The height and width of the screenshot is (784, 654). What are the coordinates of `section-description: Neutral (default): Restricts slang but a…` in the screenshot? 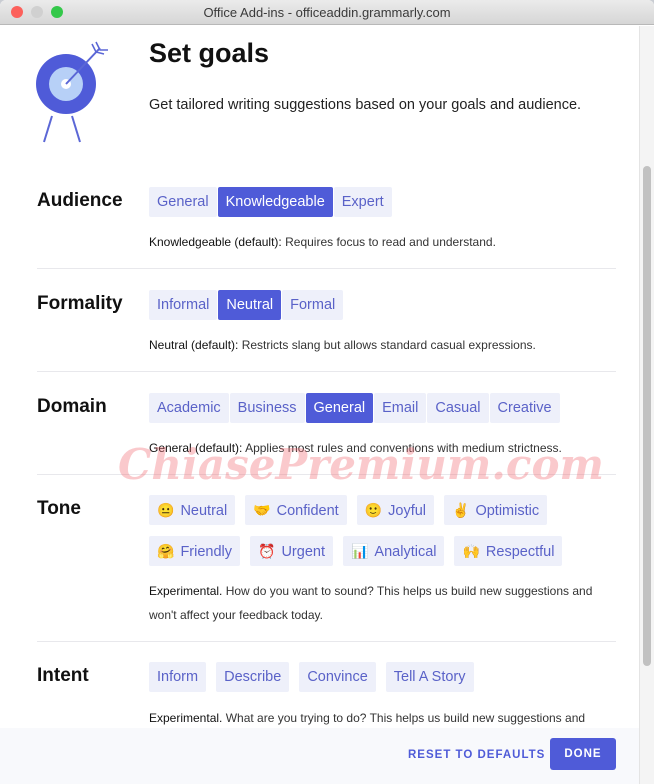 It's located at (384, 345).